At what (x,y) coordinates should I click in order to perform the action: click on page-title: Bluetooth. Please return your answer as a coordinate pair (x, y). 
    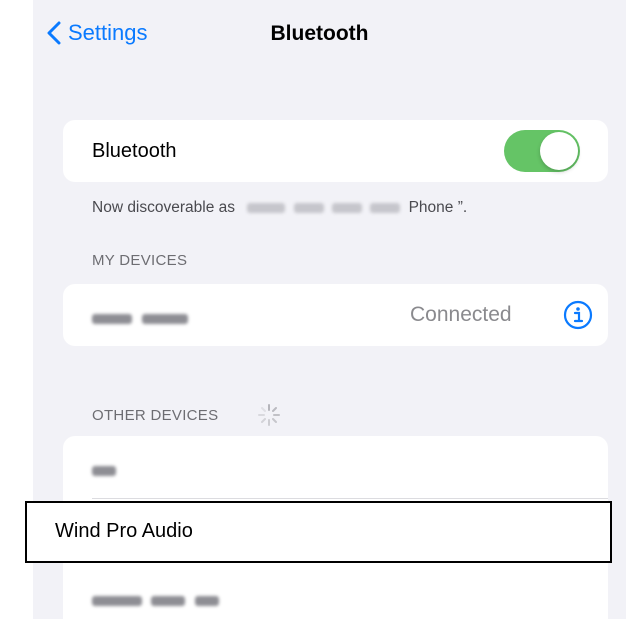
    Looking at the image, I should click on (319, 33).